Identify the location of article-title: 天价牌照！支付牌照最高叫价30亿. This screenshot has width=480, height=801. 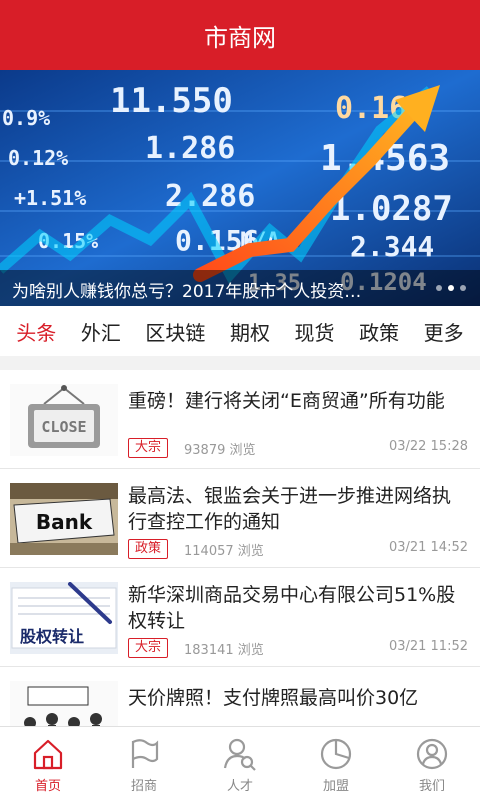
(273, 698).